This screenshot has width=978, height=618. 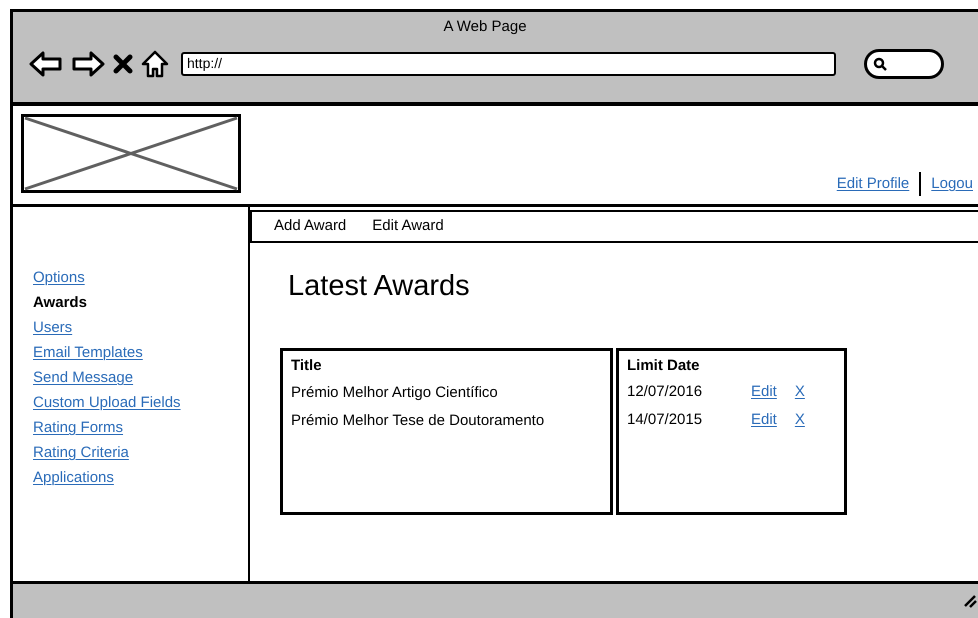 I want to click on sidebar-link: Email Templates, so click(x=88, y=353).